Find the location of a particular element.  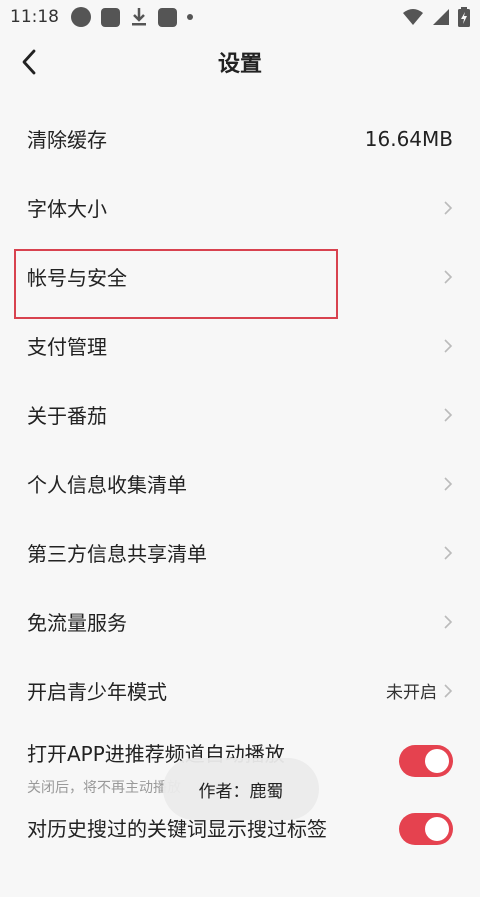

nav-bar: 设置 is located at coordinates (240, 62).